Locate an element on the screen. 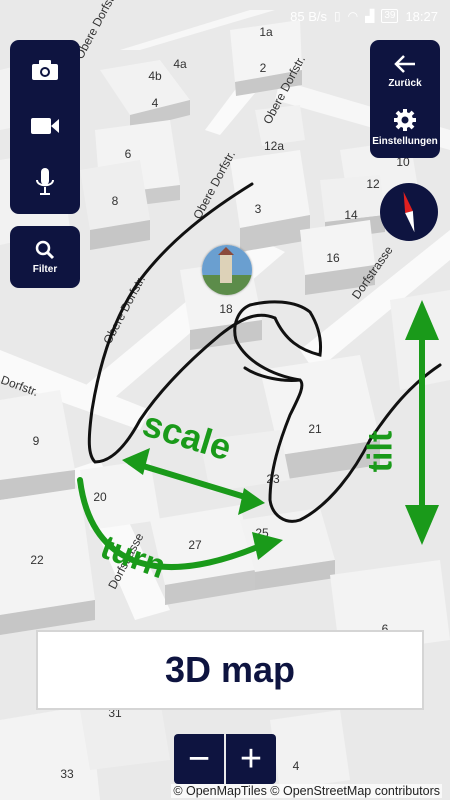  svg-text: 22 is located at coordinates (37, 560).